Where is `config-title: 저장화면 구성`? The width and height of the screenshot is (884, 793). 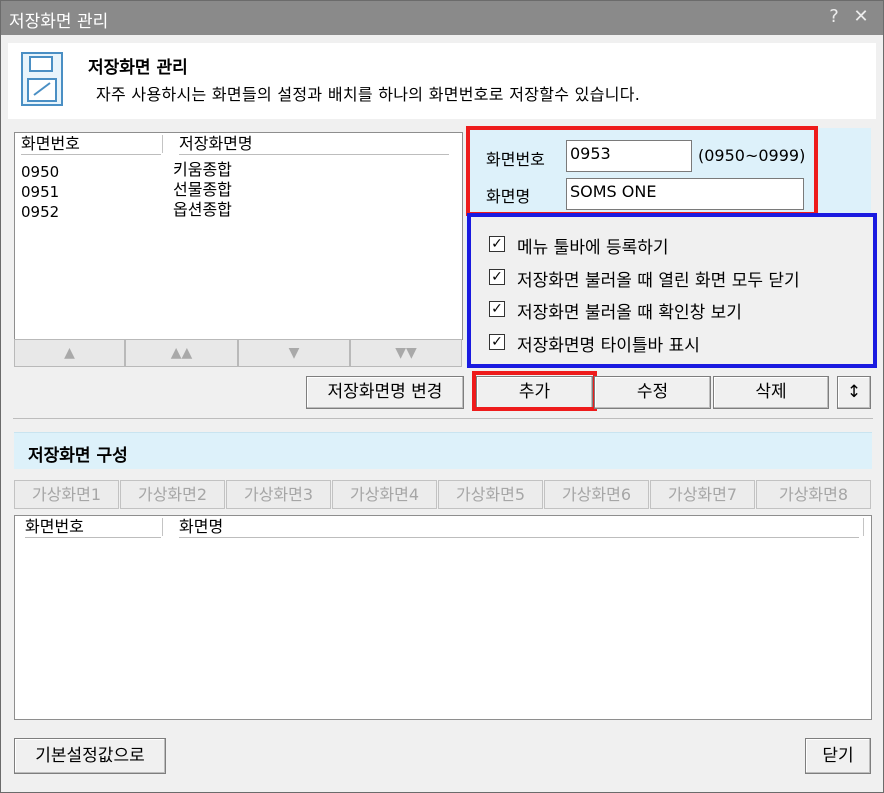
config-title: 저장화면 구성 is located at coordinates (78, 456).